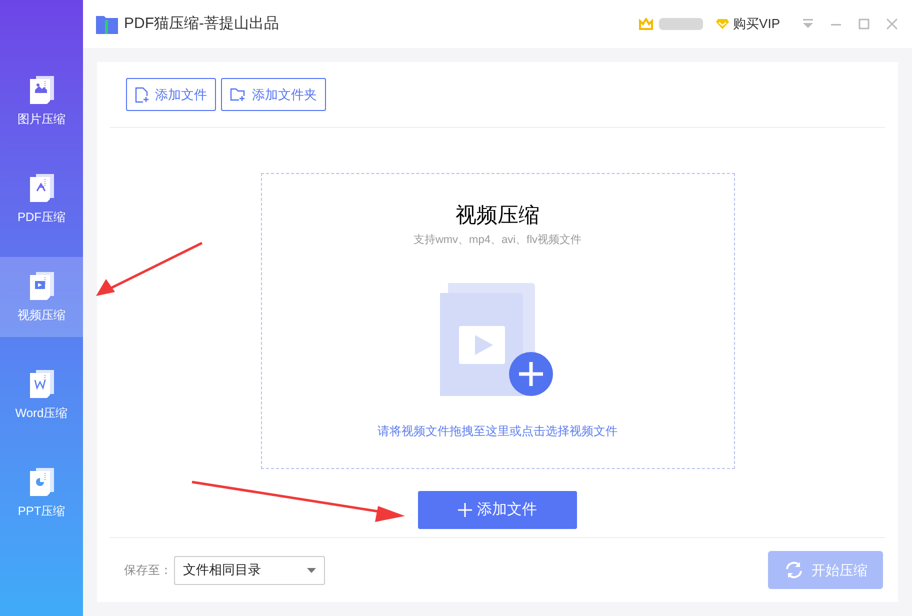  I want to click on drop-zone-subtitle: 支持wmv、mp4、avi、flv视频文件, so click(497, 240).